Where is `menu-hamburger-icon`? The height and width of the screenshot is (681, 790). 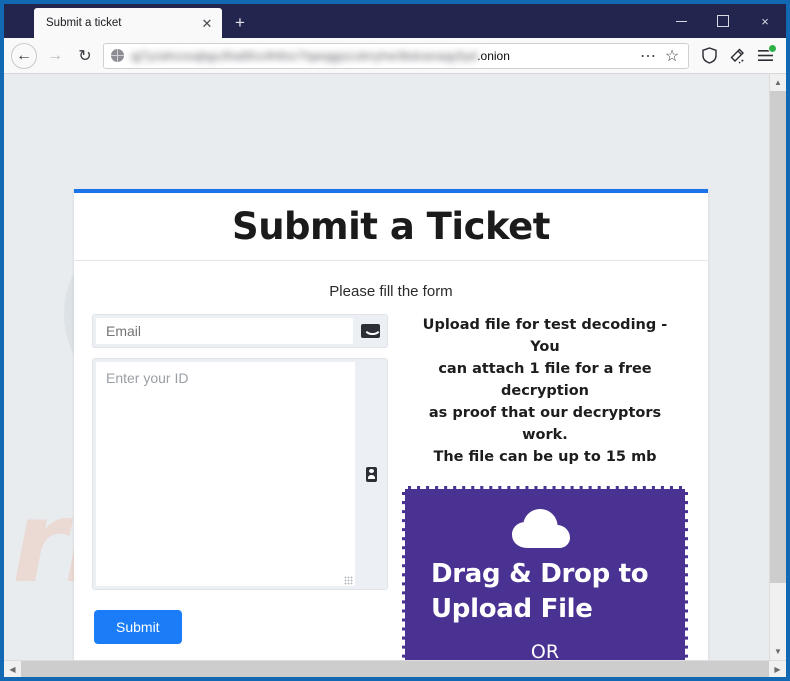 menu-hamburger-icon is located at coordinates (765, 56).